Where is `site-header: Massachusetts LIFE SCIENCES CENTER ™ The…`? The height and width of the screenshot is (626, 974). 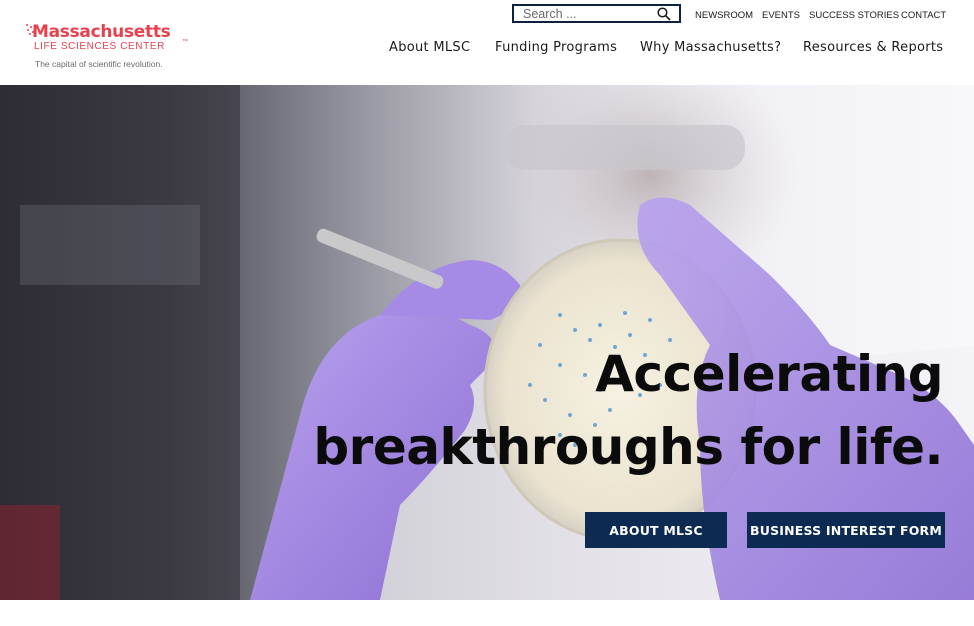
site-header: Massachusetts LIFE SCIENCES CENTER ™ The… is located at coordinates (487, 42).